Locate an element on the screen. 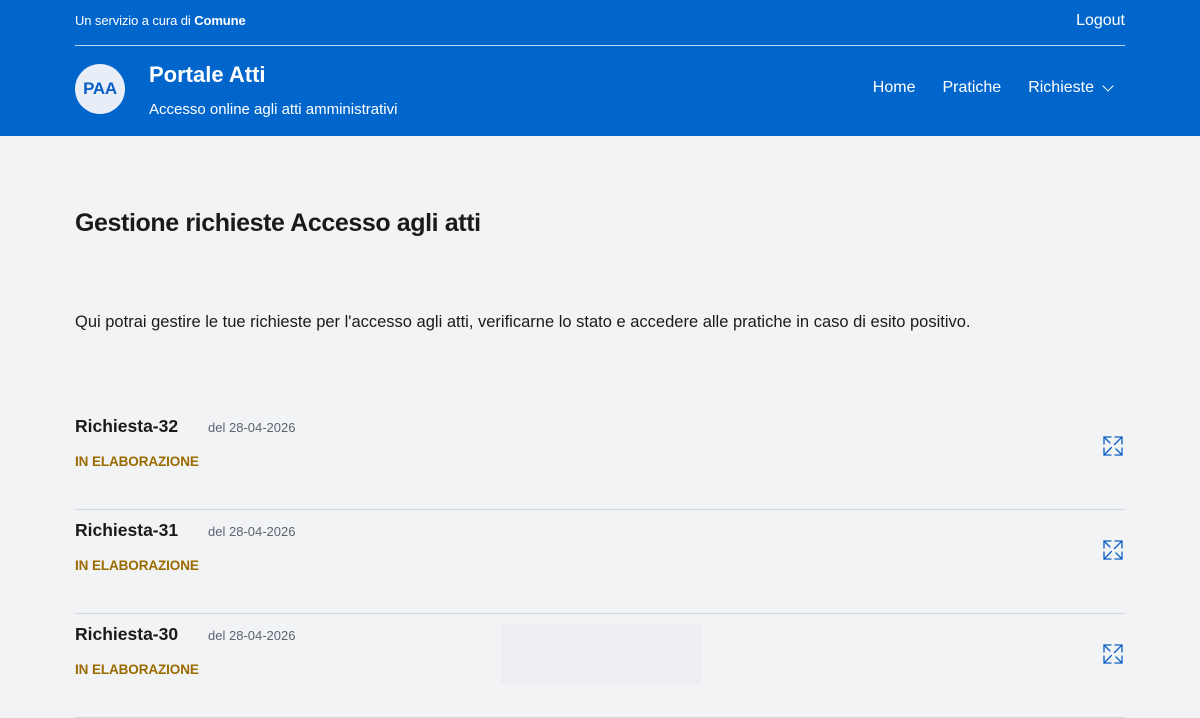 The image size is (1200, 718). loading-overlay is located at coordinates (601, 654).